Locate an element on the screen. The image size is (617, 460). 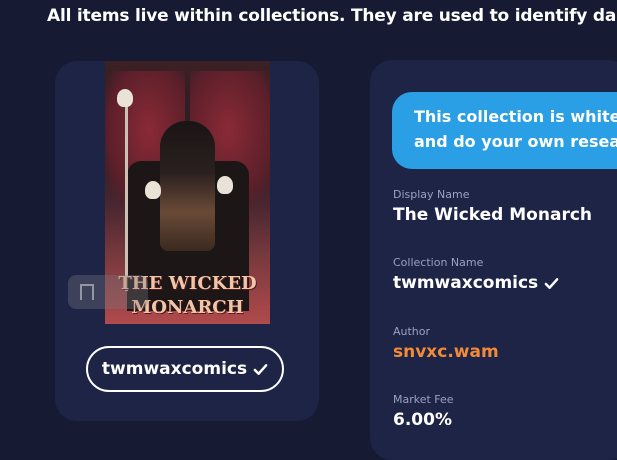
art-figure is located at coordinates (187, 186).